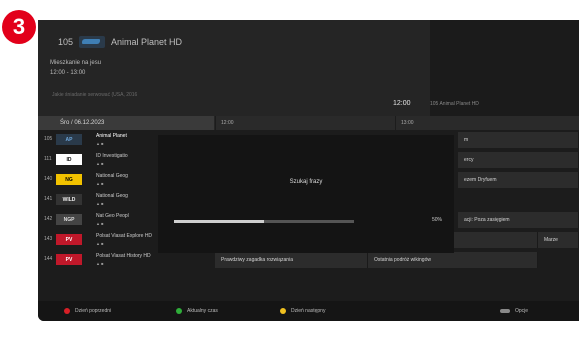 This screenshot has width=579, height=341. What do you see at coordinates (123, 260) in the screenshot?
I see `channel-name: Polsat Viasat History HD ▲ ■` at bounding box center [123, 260].